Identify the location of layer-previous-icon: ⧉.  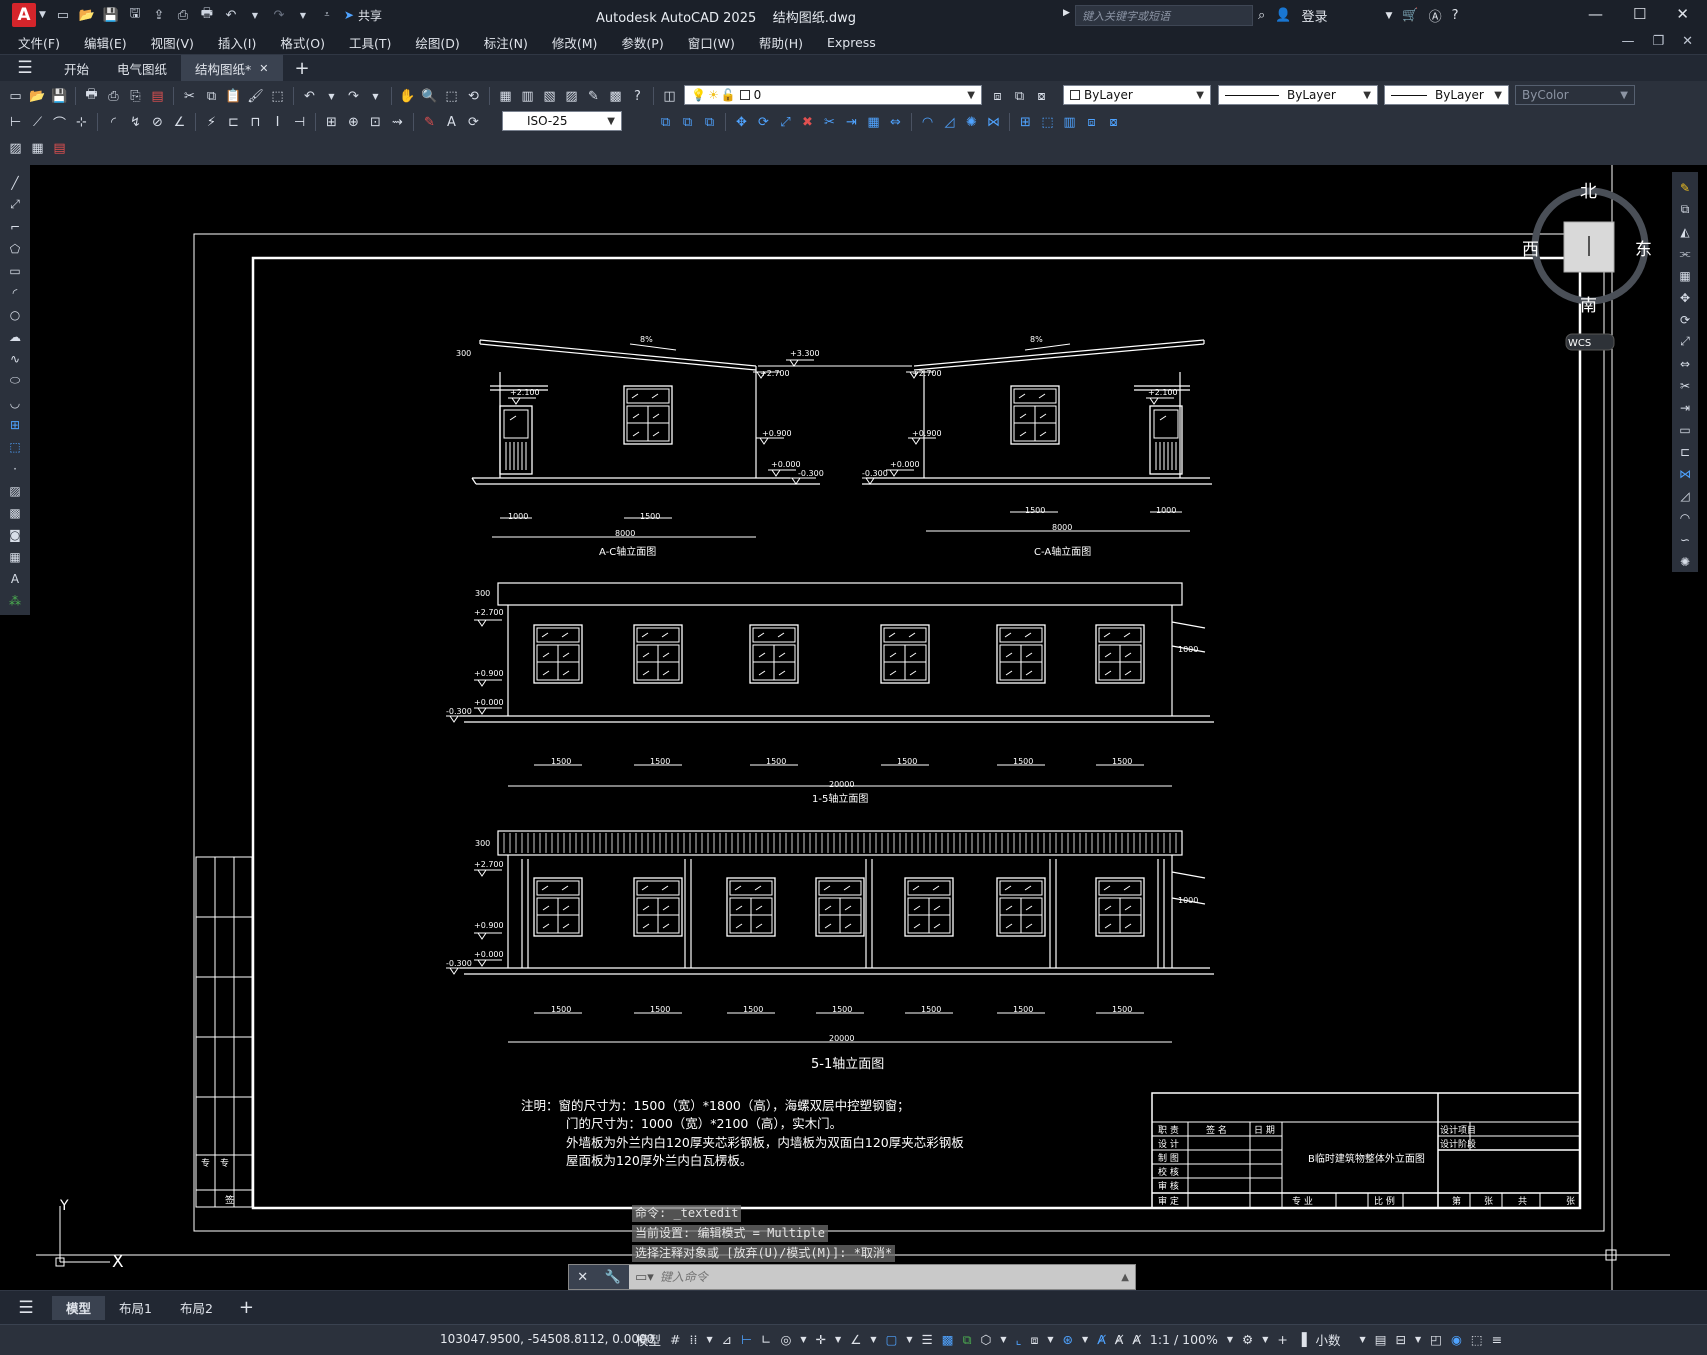
(1019, 96).